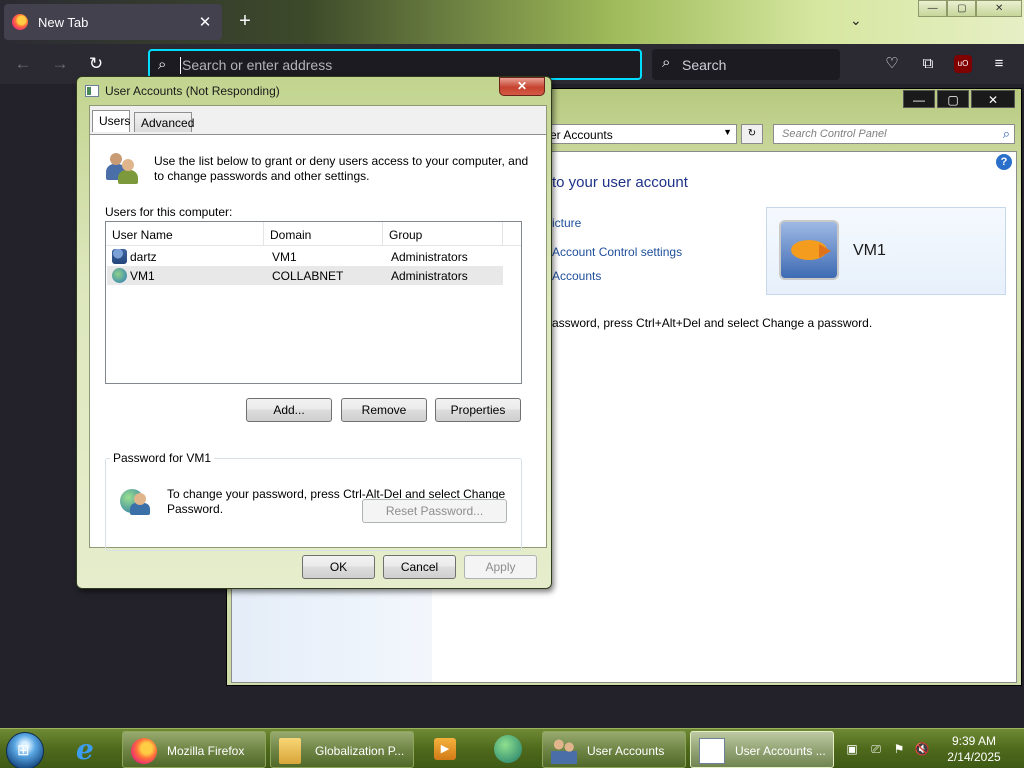 The height and width of the screenshot is (768, 1024). Describe the element at coordinates (566, 223) in the screenshot. I see `link-change-picture: icture` at that location.